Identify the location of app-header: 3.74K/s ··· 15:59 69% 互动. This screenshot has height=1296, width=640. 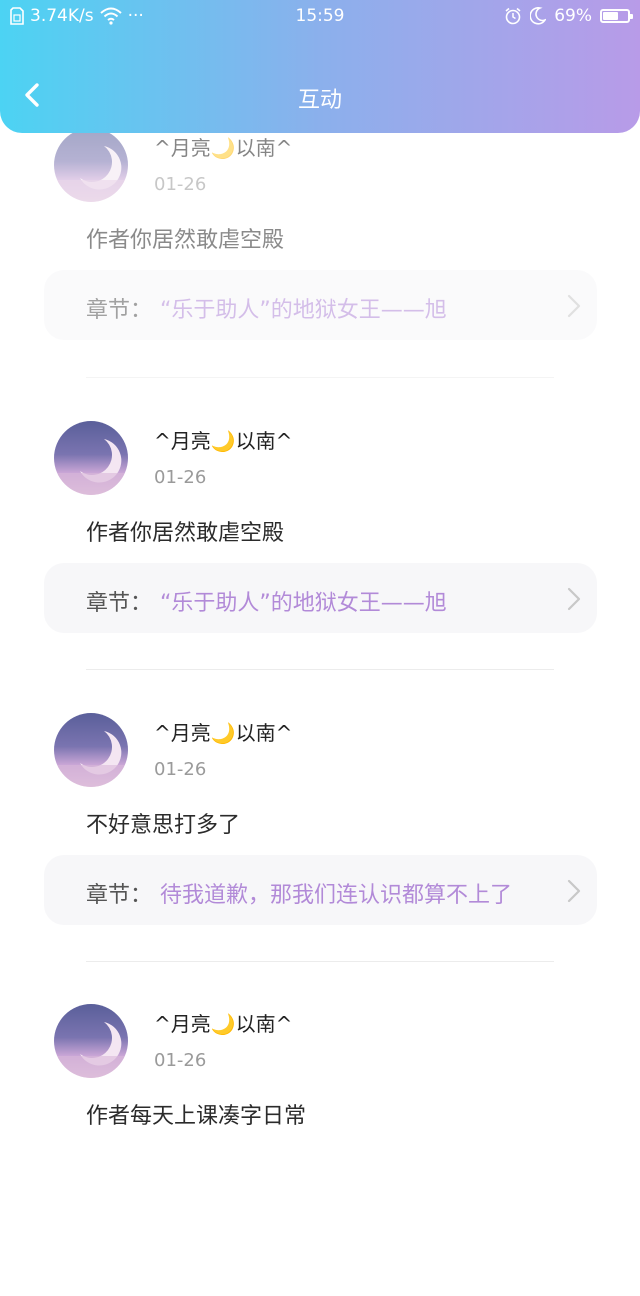
(320, 66).